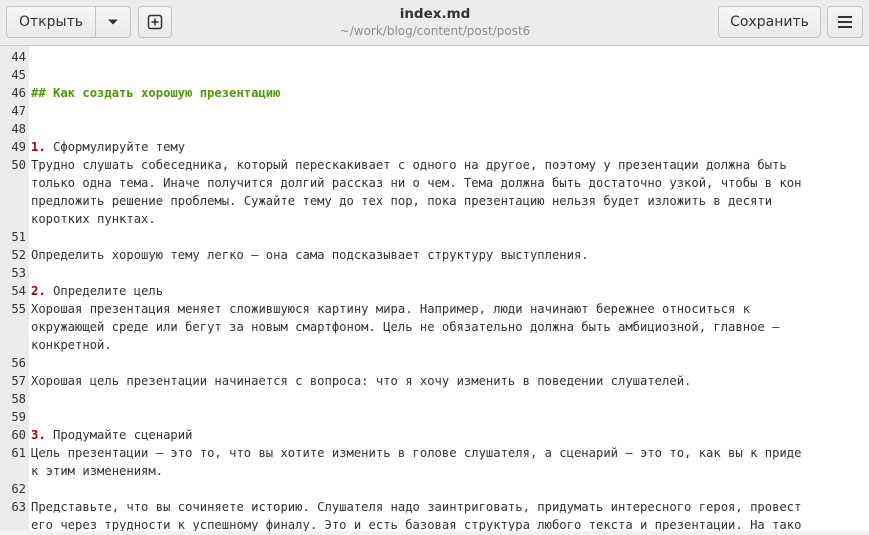 This screenshot has height=535, width=869. Describe the element at coordinates (434, 93) in the screenshot. I see `editor-line: 46 ## Как создать хорошую презентацию` at that location.